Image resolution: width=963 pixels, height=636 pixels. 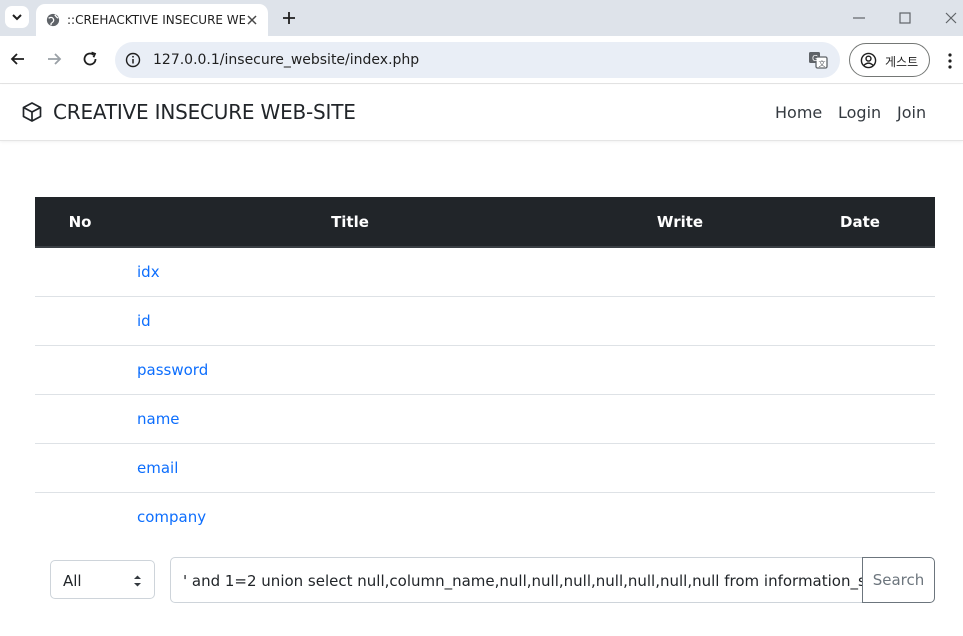 I want to click on cell-title: idx, so click(x=350, y=272).